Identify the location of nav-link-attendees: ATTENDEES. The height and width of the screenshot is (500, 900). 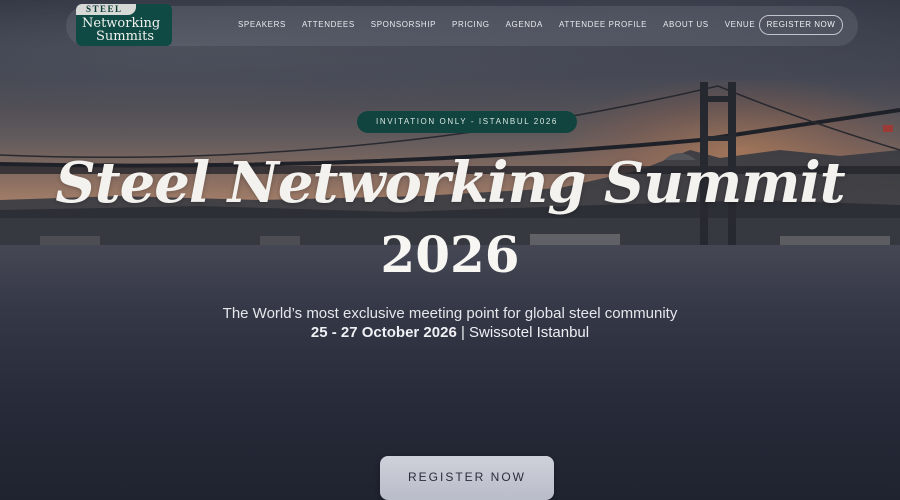
(328, 25).